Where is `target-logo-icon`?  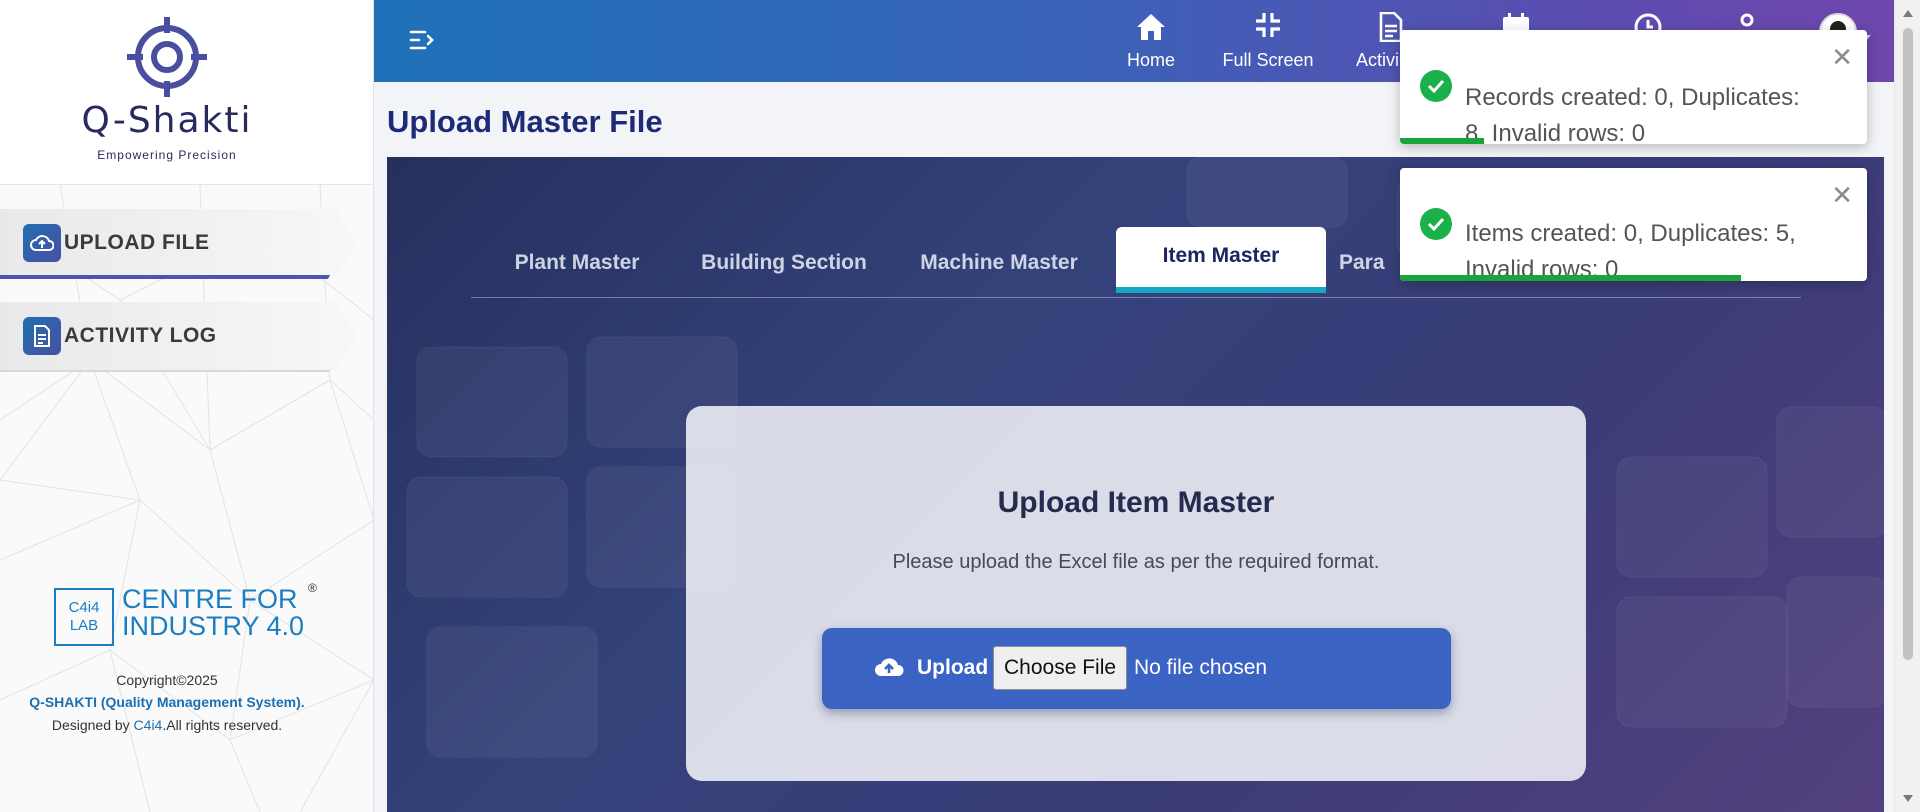 target-logo-icon is located at coordinates (167, 57).